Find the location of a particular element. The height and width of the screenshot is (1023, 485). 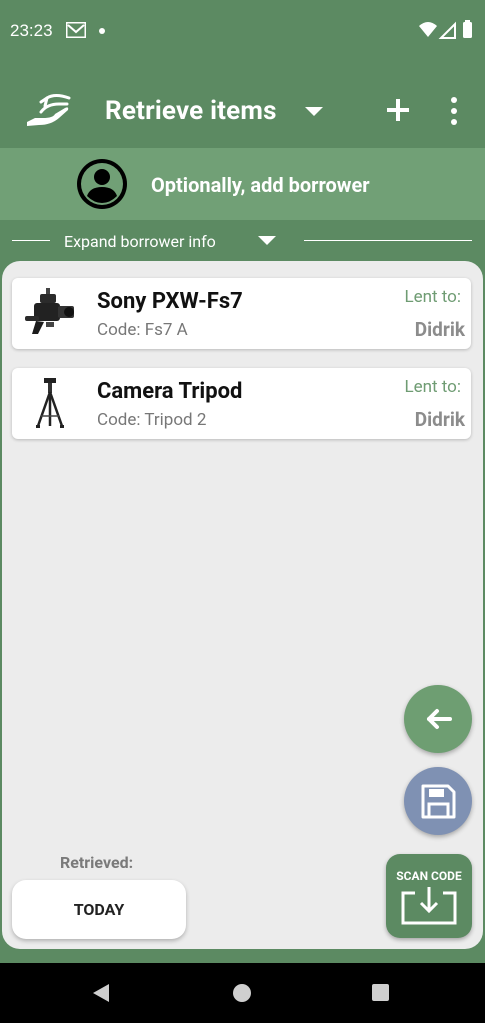

floppy-disk-icon is located at coordinates (438, 801).